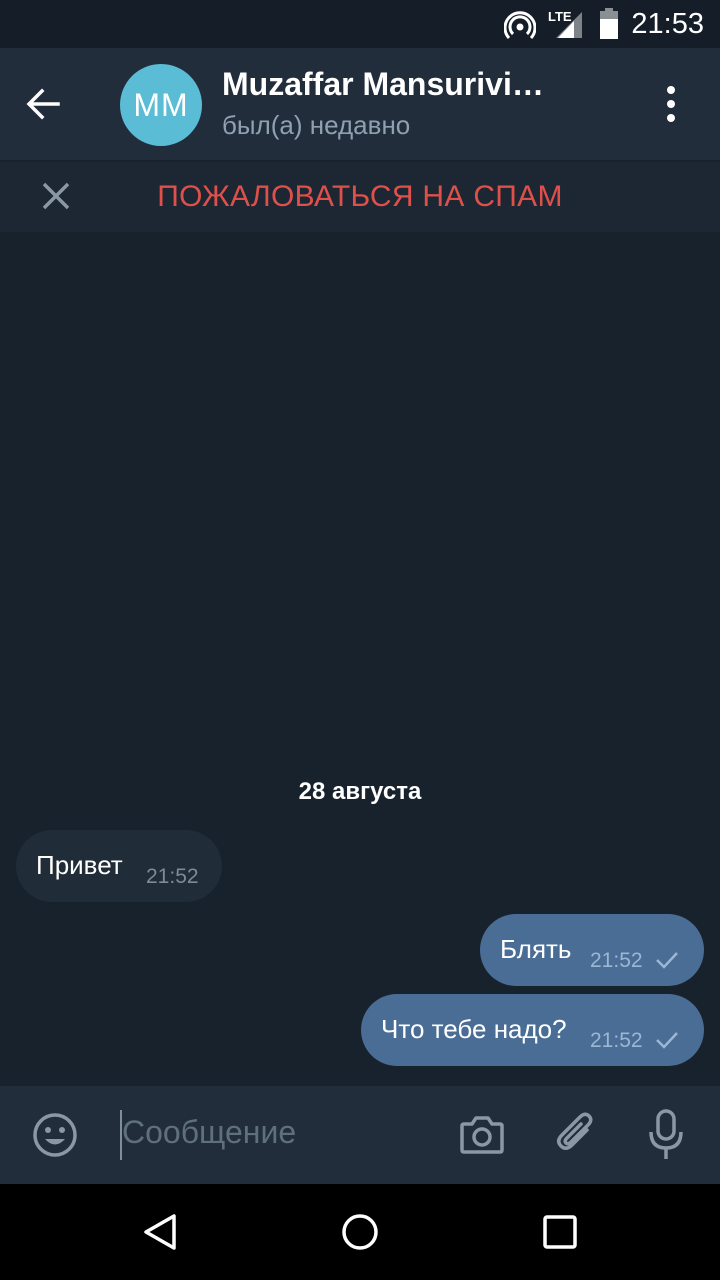 This screenshot has width=720, height=1280. What do you see at coordinates (79, 865) in the screenshot?
I see `message-text: Привет` at bounding box center [79, 865].